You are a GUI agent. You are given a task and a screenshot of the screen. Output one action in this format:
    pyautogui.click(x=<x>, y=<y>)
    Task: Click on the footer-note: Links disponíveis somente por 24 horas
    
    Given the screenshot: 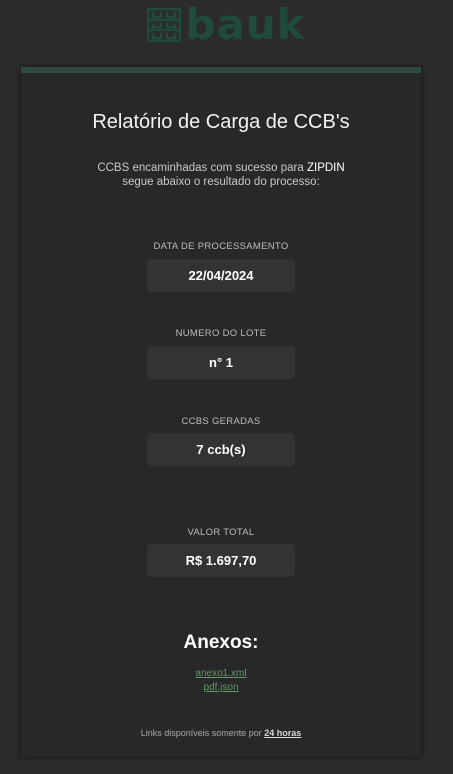 What is the action you would take?
    pyautogui.click(x=221, y=733)
    